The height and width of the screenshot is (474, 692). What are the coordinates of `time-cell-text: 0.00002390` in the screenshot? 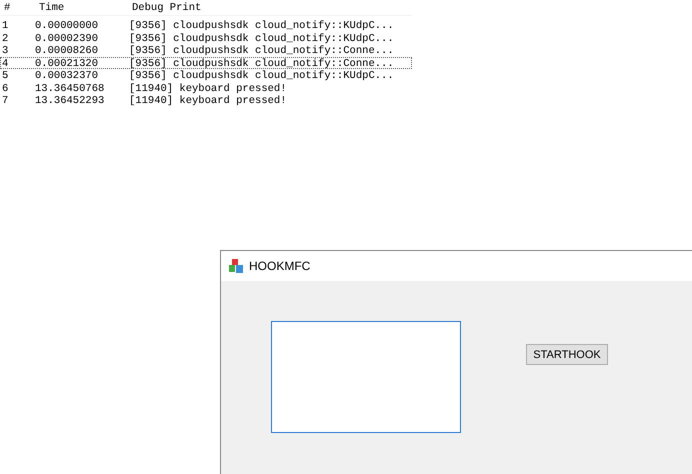 It's located at (67, 37).